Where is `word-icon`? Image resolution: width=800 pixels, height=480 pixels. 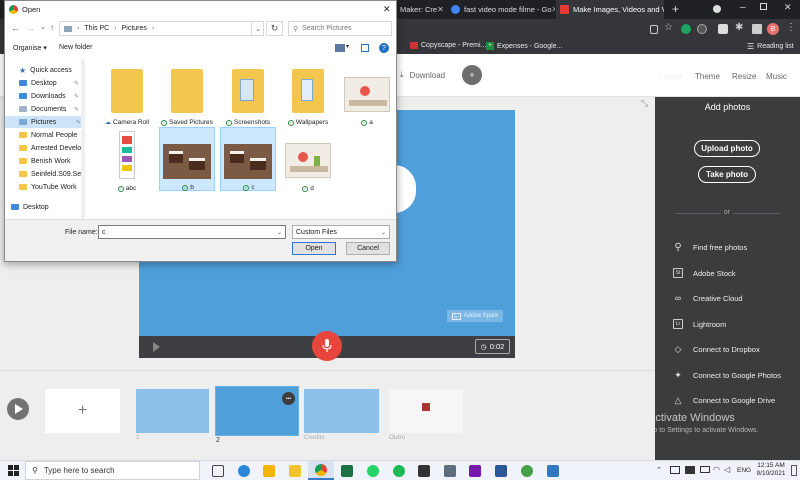
word-icon is located at coordinates (501, 471).